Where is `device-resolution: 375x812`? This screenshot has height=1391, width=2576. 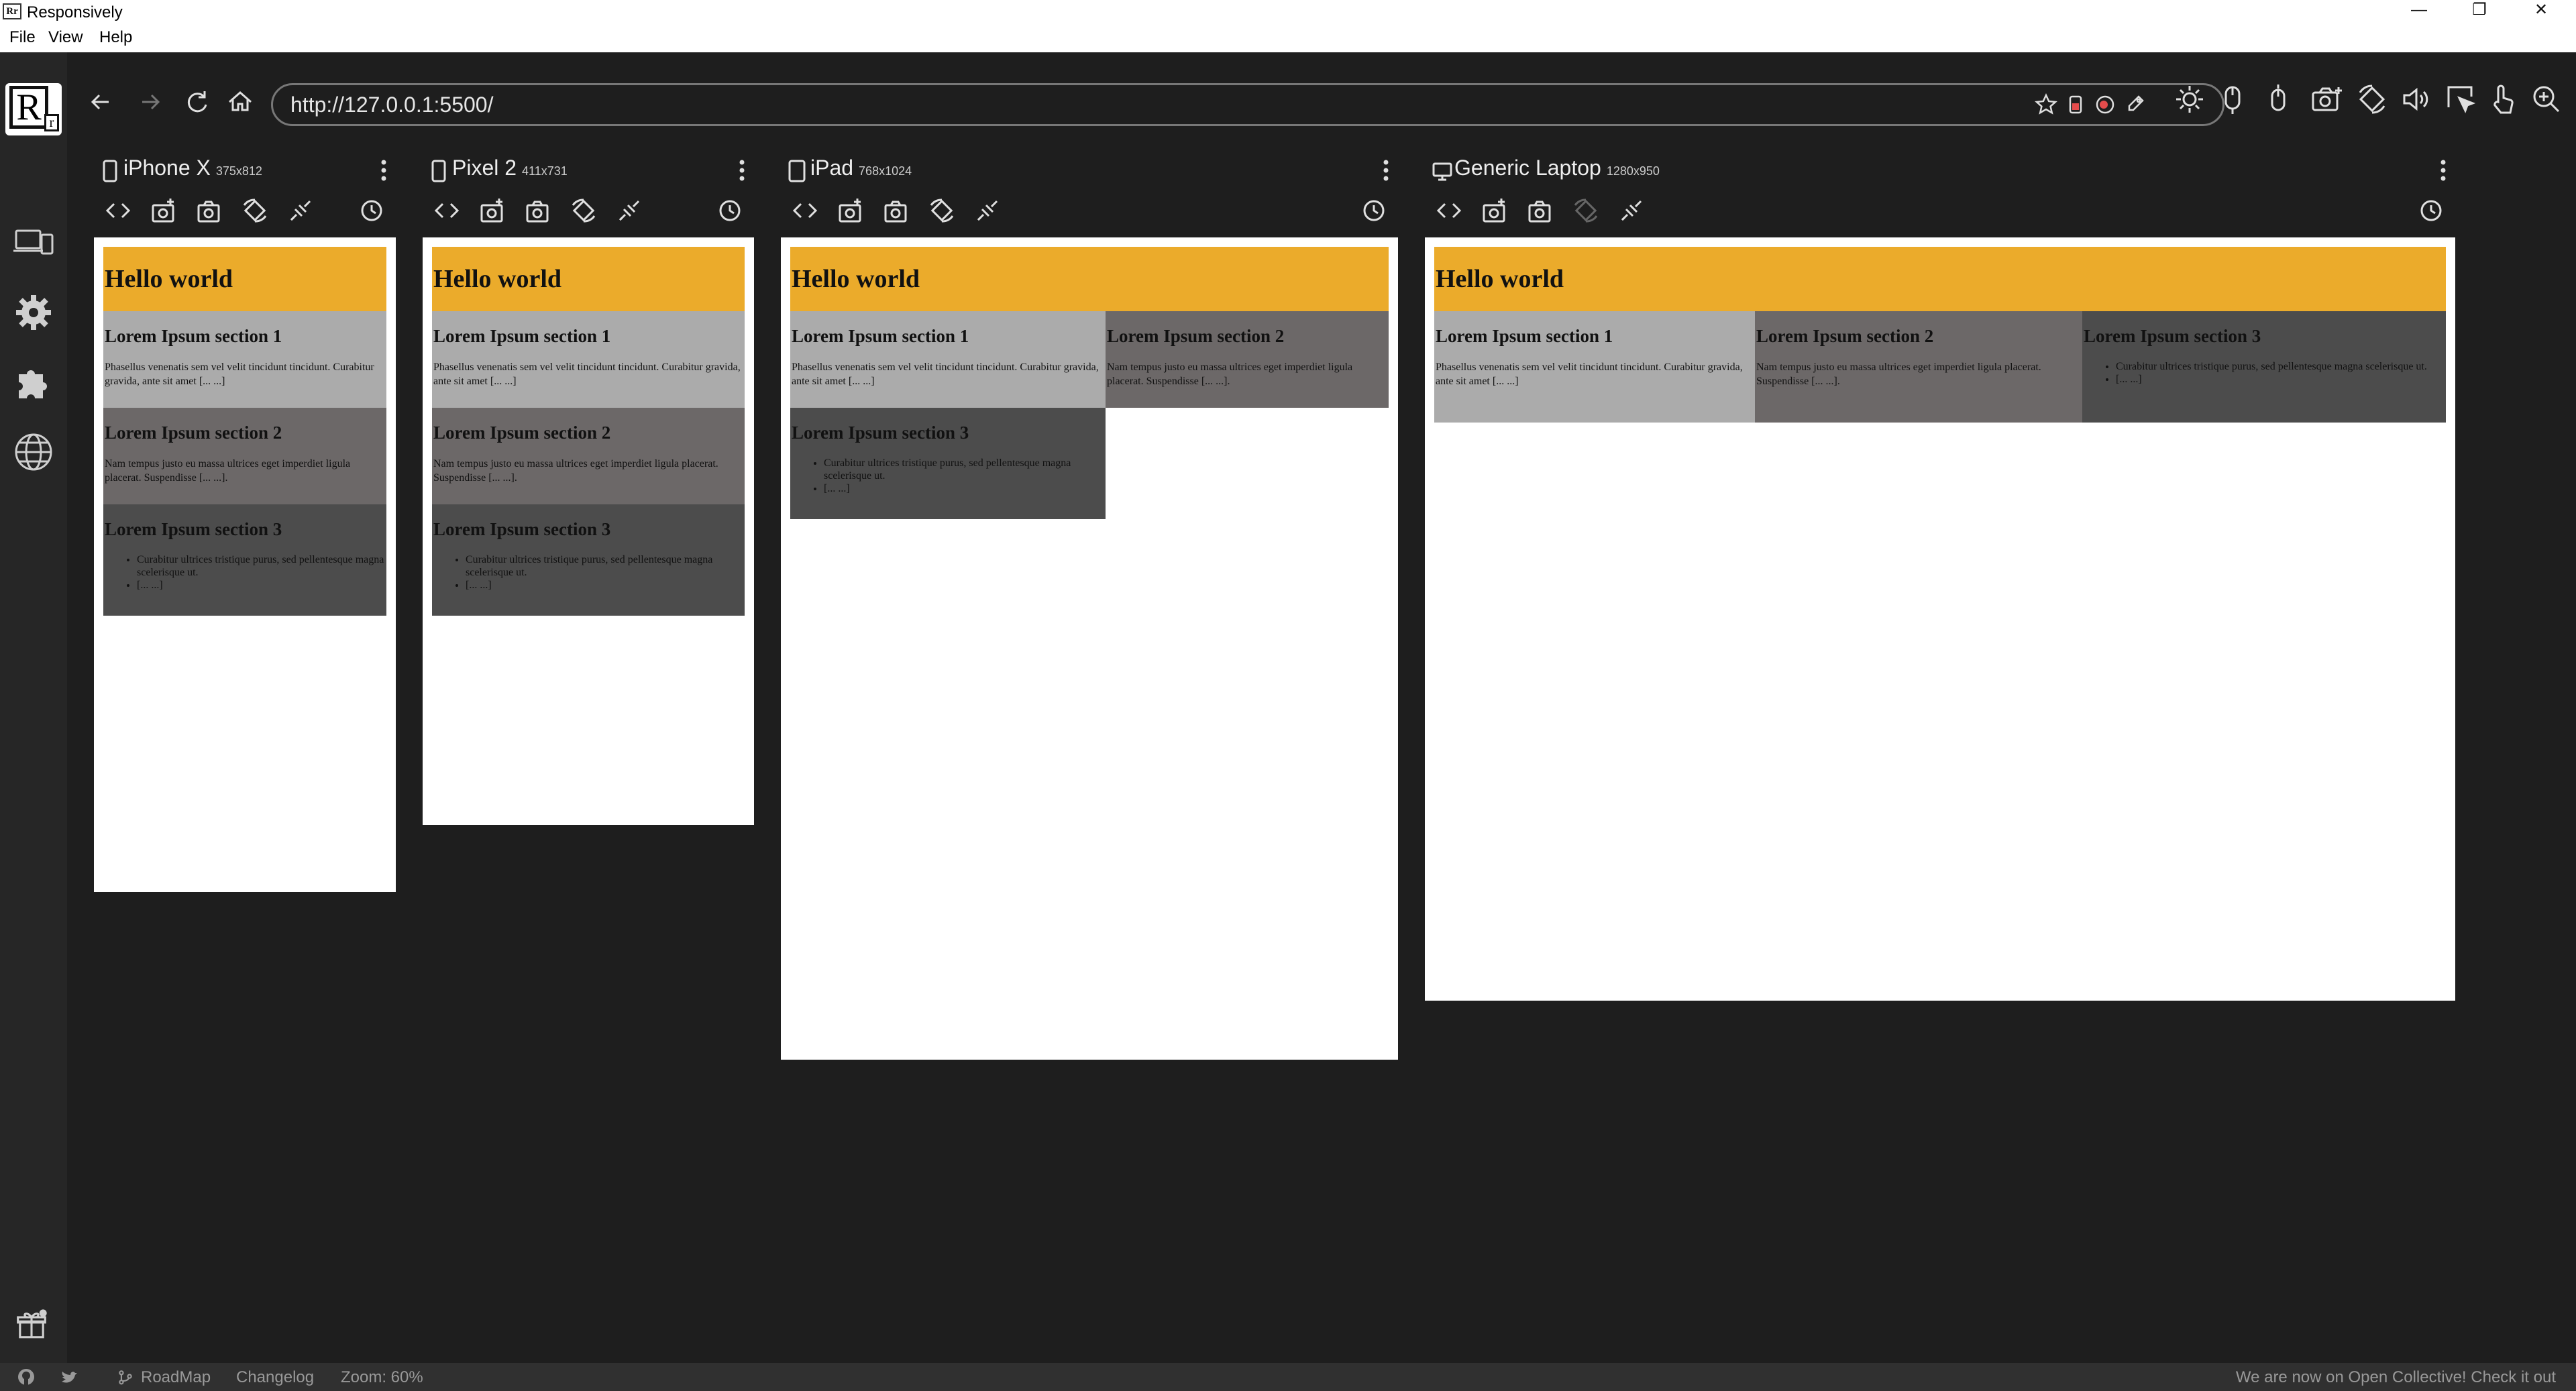 device-resolution: 375x812 is located at coordinates (238, 171).